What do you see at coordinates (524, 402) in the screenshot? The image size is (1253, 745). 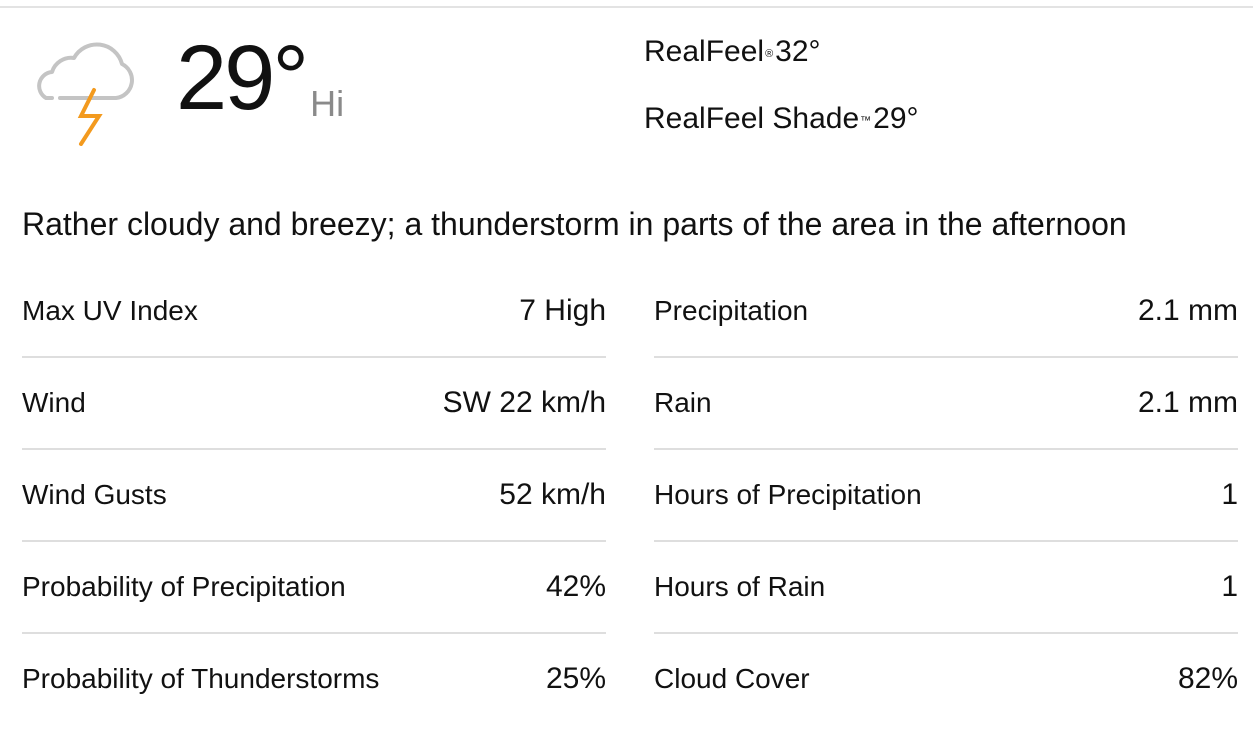 I see `detail-value: SW 22 km/h` at bounding box center [524, 402].